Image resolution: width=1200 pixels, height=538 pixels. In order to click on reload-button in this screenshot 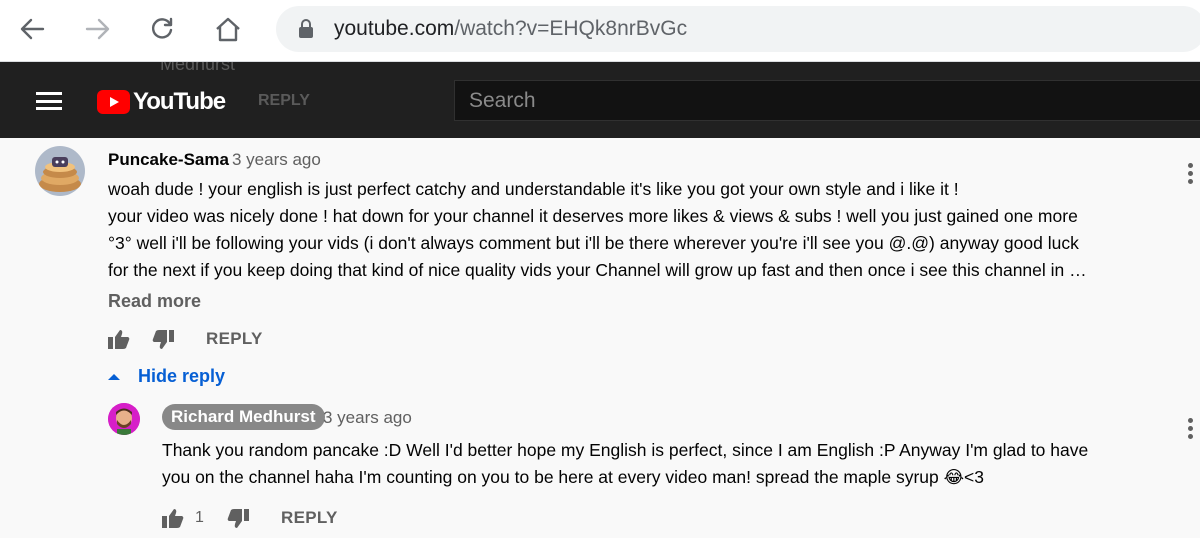, I will do `click(162, 29)`.